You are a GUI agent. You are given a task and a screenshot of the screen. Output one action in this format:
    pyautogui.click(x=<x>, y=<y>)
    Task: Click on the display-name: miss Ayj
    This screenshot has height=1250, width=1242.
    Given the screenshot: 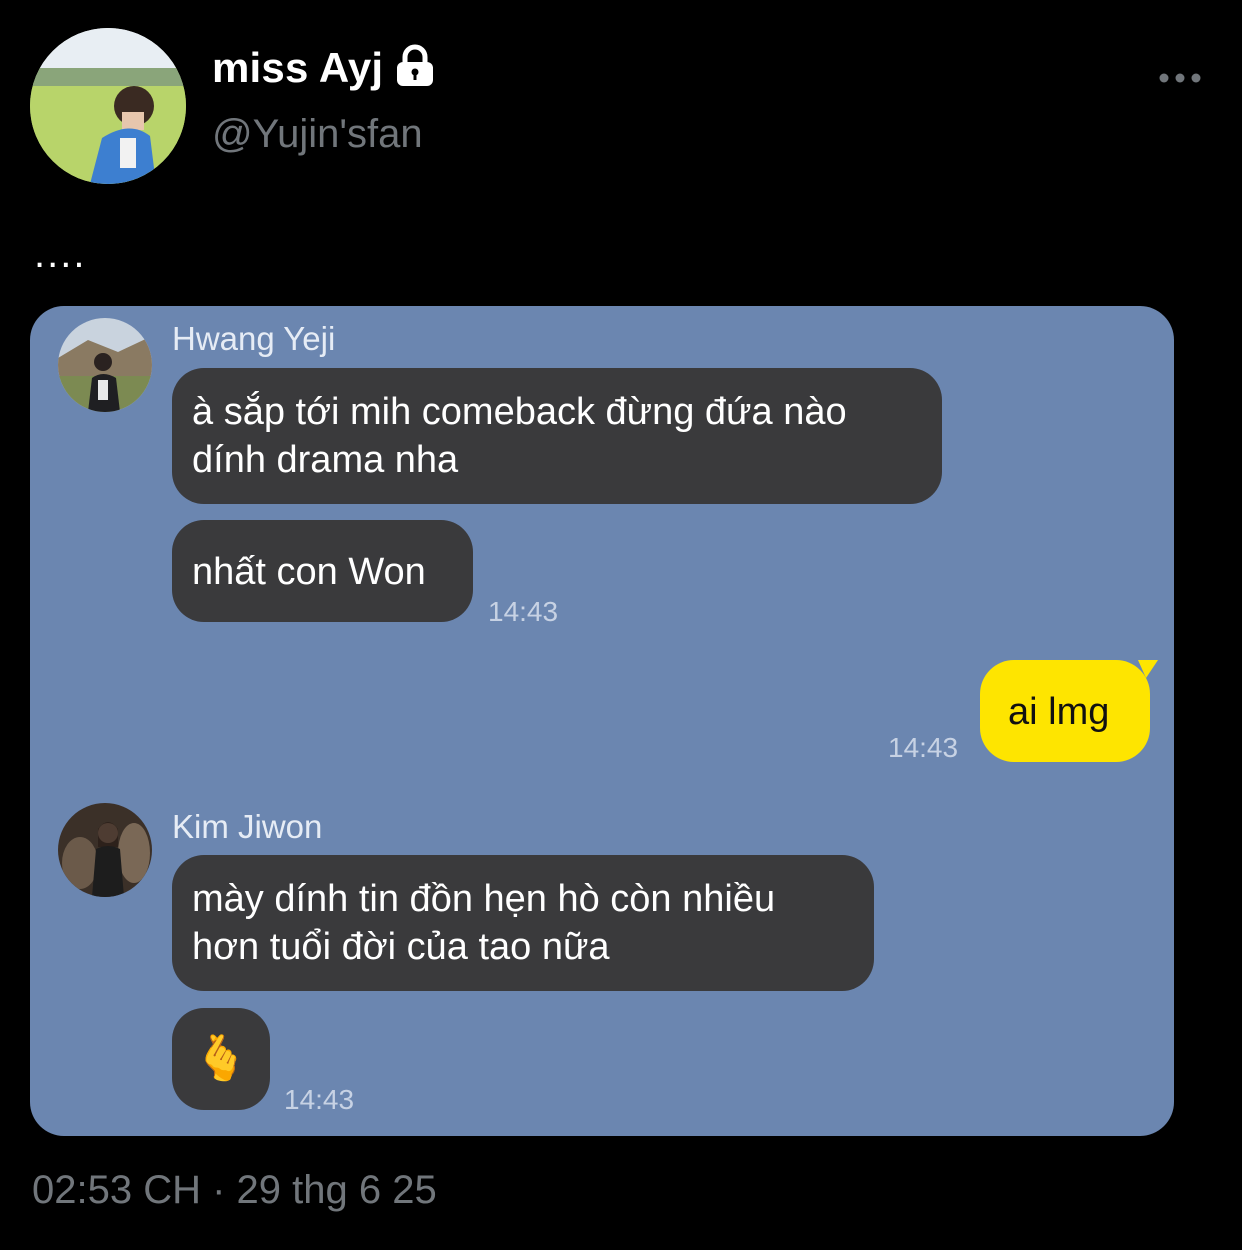 What is the action you would take?
    pyautogui.click(x=297, y=68)
    